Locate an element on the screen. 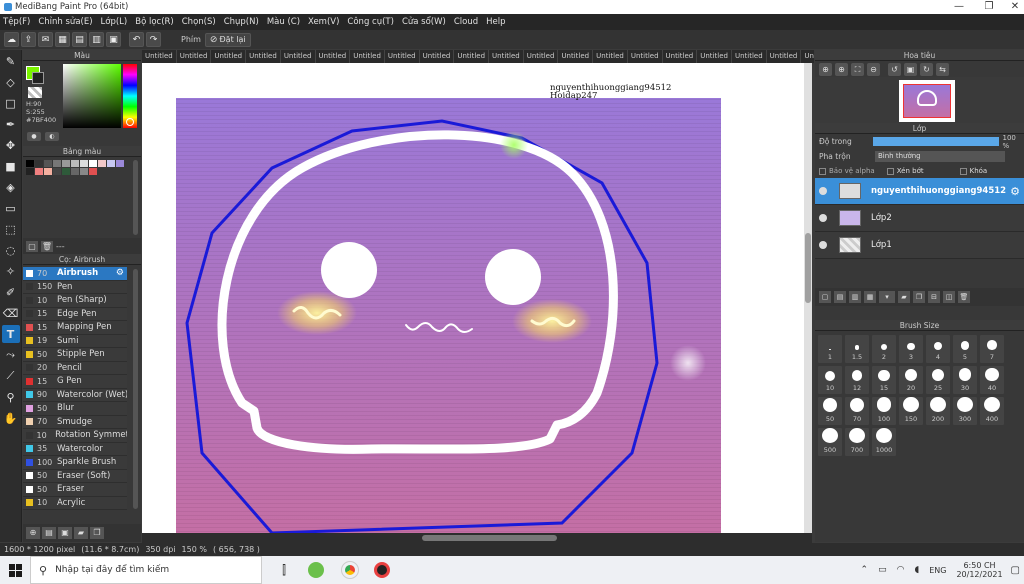 Image resolution: width=1024 pixels, height=584 pixels. brush-item: 50 Eraser (Soft) is located at coordinates (75, 476).